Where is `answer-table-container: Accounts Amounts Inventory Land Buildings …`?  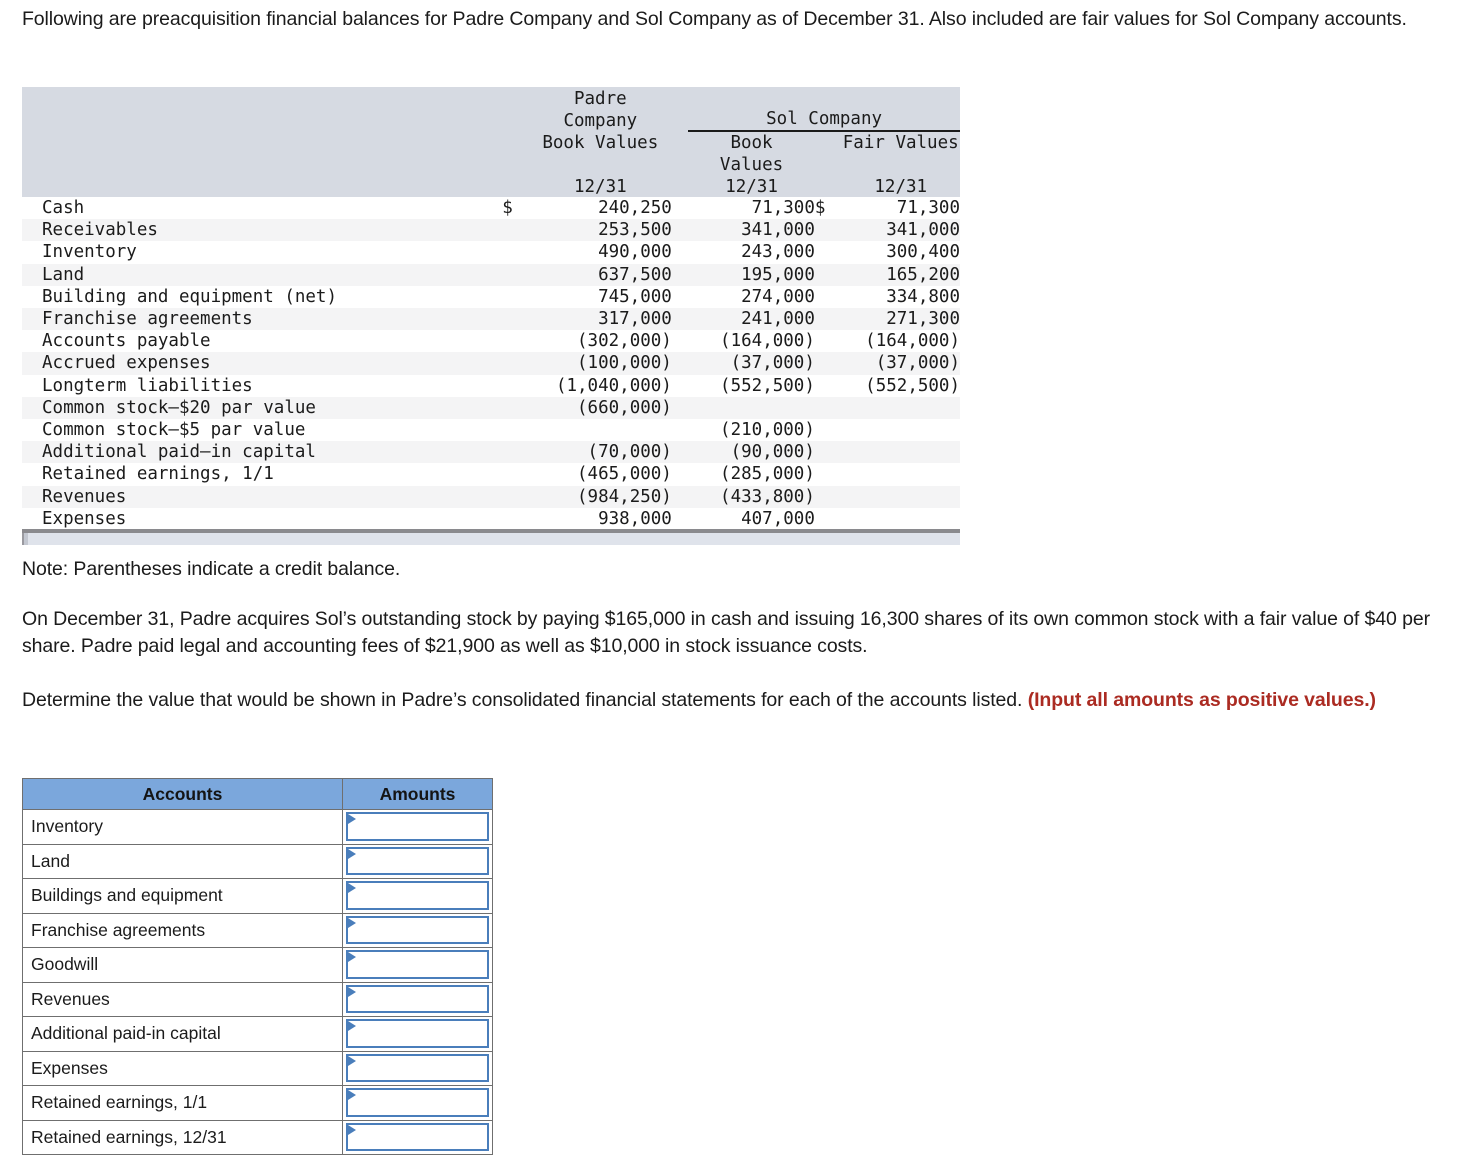 answer-table-container: Accounts Amounts Inventory Land Buildings … is located at coordinates (257, 966).